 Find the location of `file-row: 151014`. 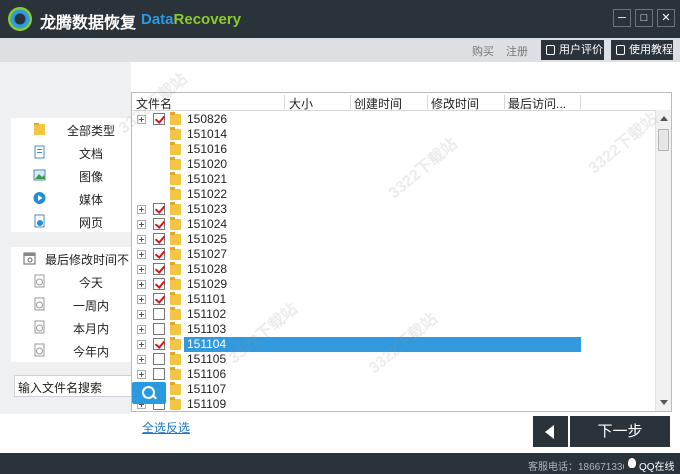

file-row: 151014 is located at coordinates (394, 134).